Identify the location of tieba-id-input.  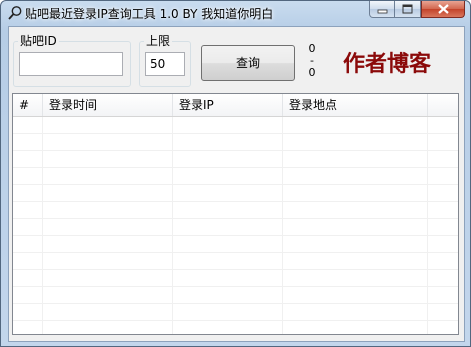
(71, 64).